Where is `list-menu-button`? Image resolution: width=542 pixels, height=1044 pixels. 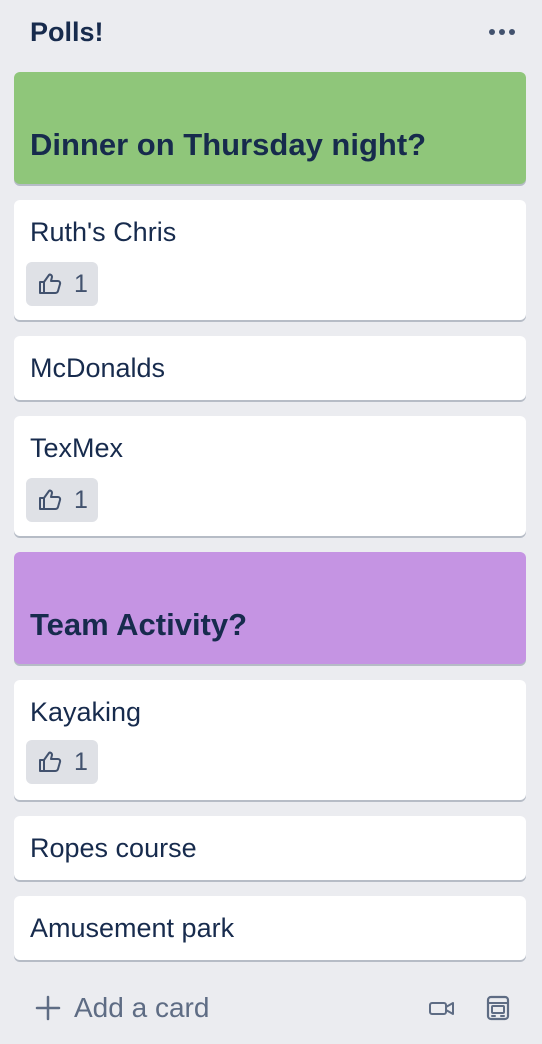
list-menu-button is located at coordinates (502, 32).